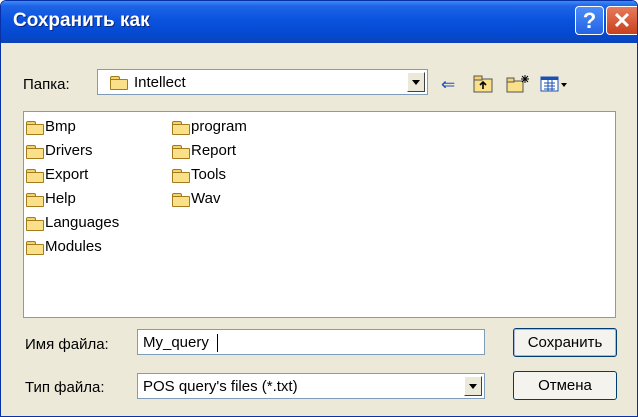 Image resolution: width=638 pixels, height=417 pixels. What do you see at coordinates (209, 127) in the screenshot?
I see `list-item: program` at bounding box center [209, 127].